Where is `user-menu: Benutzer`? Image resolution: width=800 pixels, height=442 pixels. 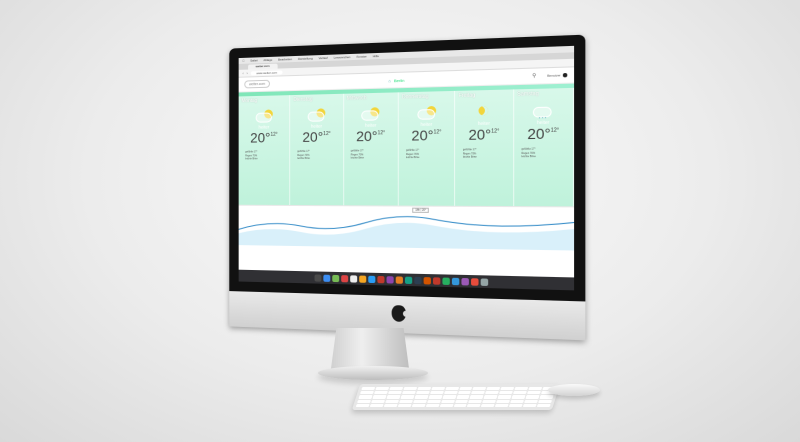
user-menu: Benutzer is located at coordinates (557, 75).